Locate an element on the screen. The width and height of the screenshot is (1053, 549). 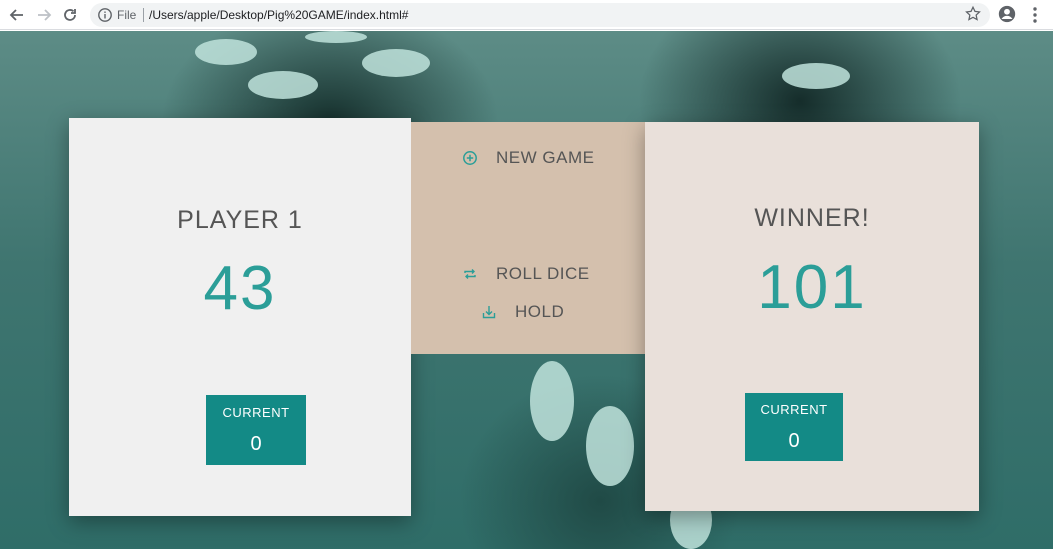
forward-arrow-icon is located at coordinates (44, 15).